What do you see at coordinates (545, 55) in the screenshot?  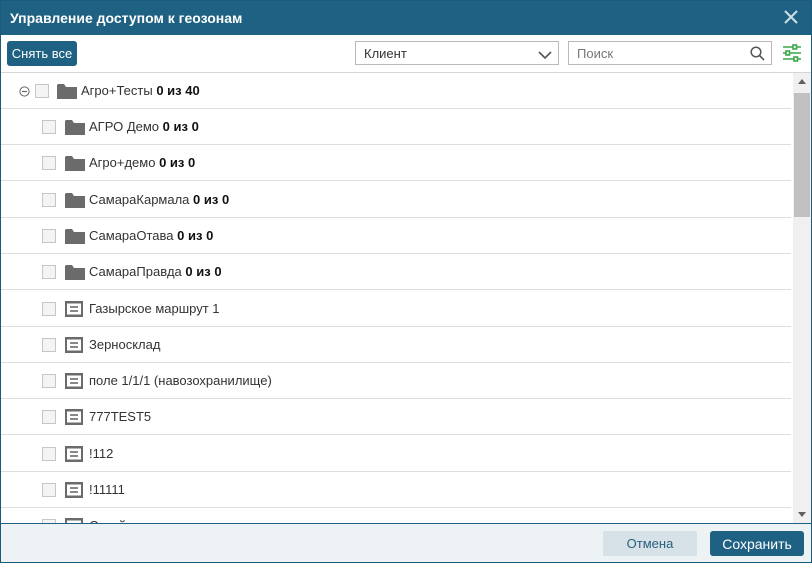 I see `chevron-down-icon` at bounding box center [545, 55].